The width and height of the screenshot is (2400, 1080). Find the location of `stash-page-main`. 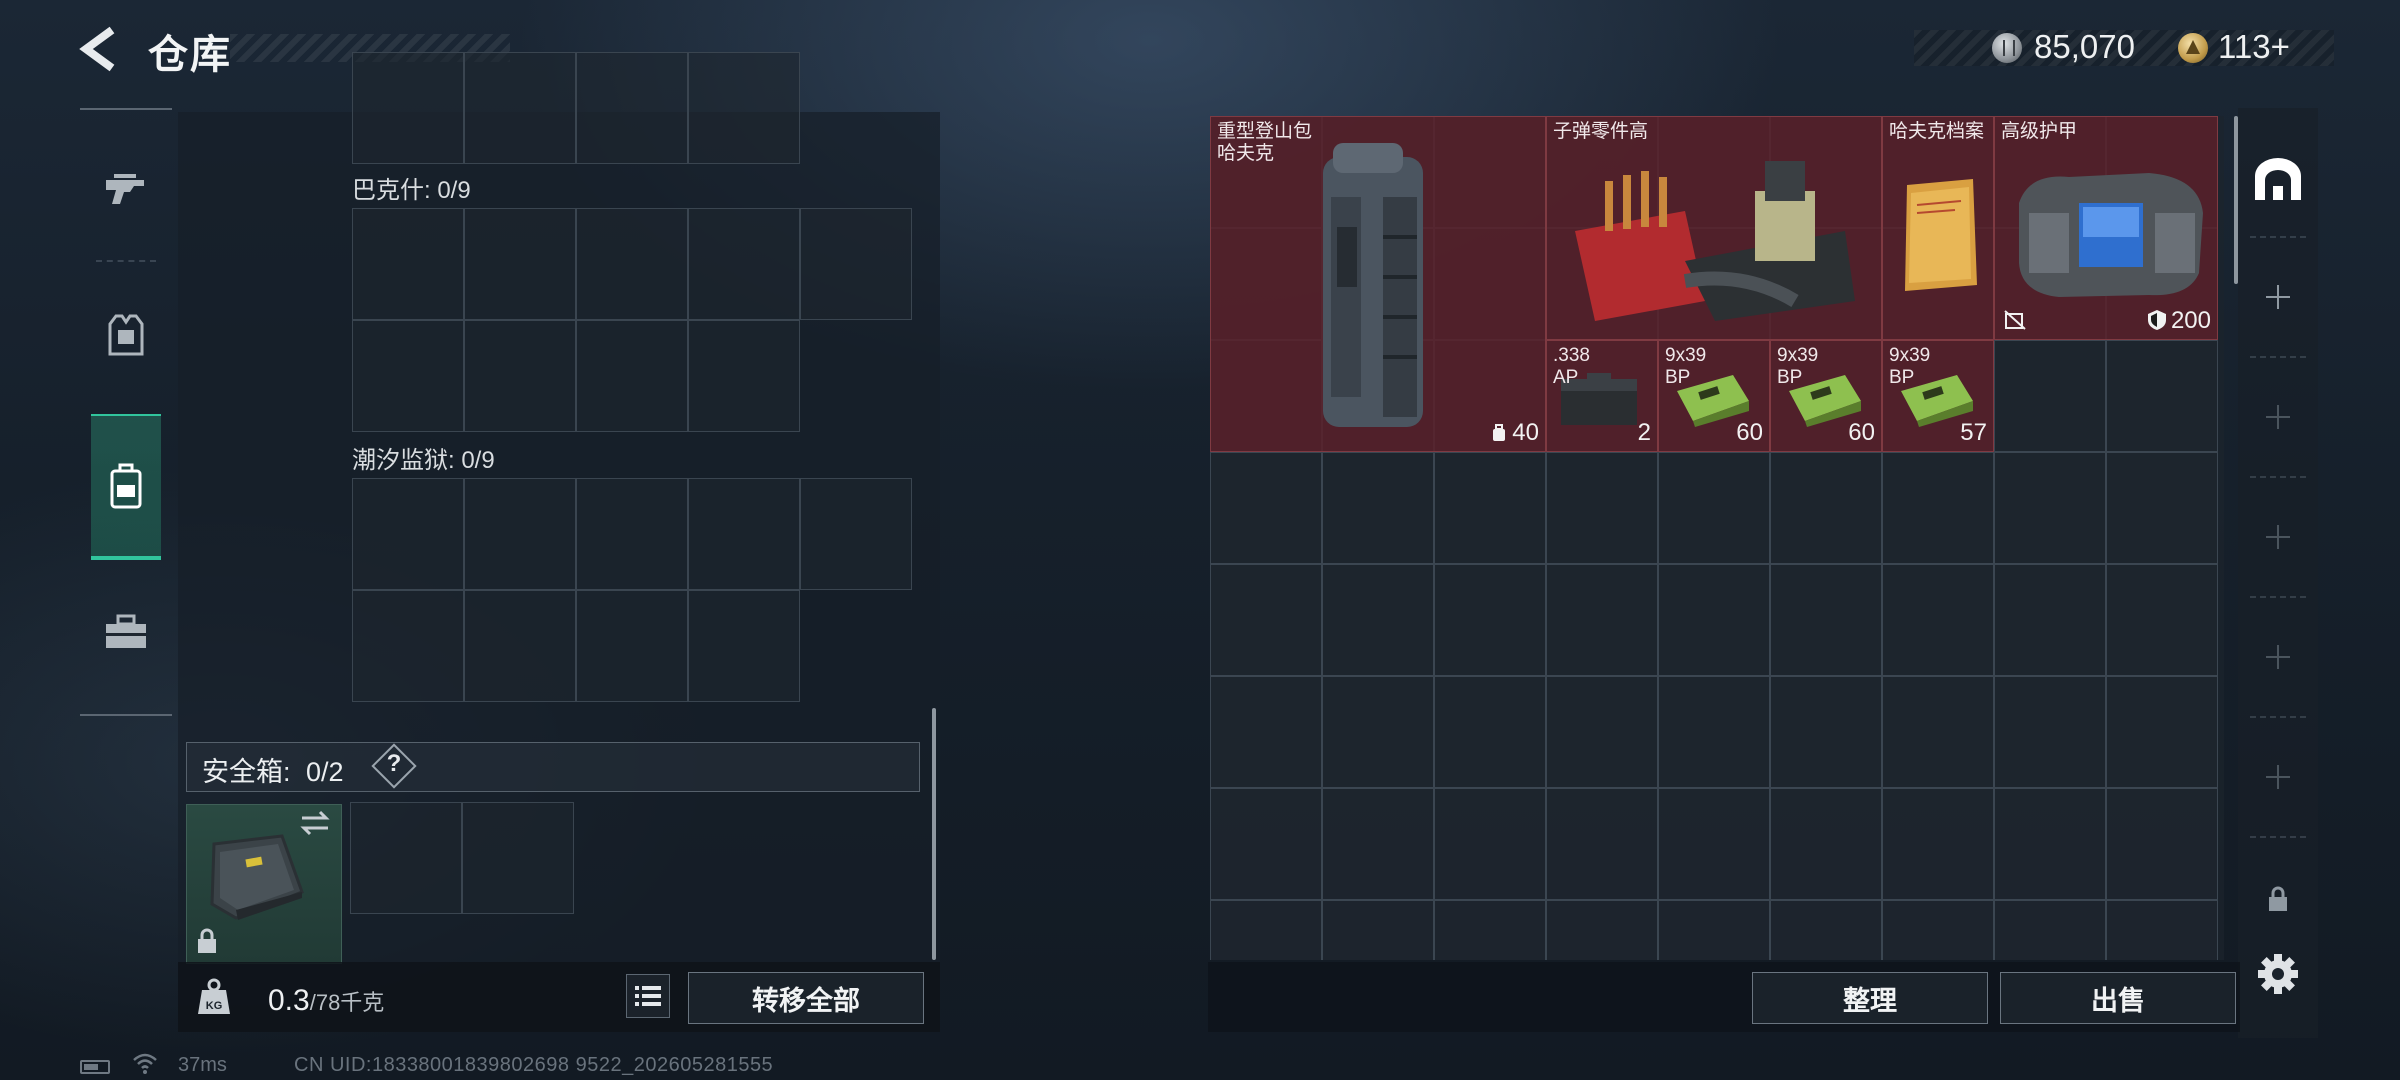

stash-page-main is located at coordinates (2278, 179).